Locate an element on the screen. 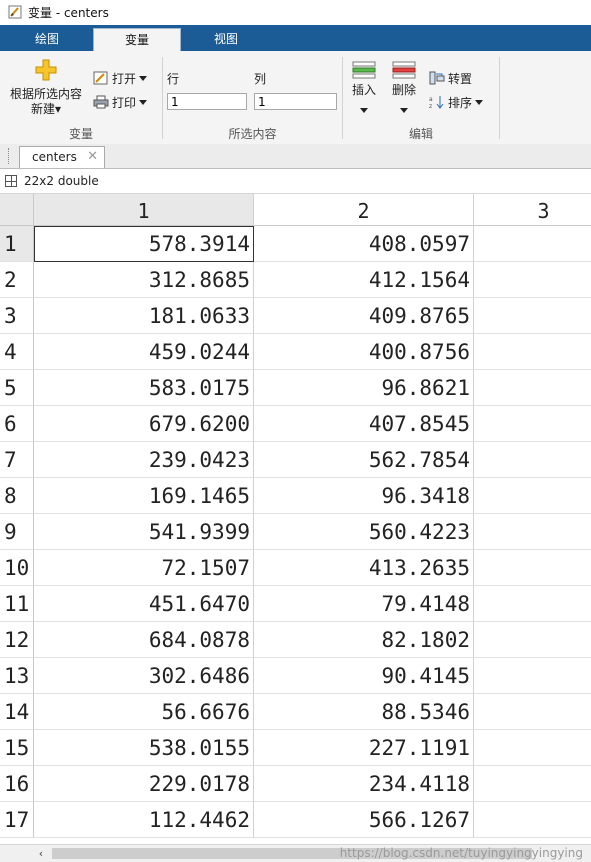 The width and height of the screenshot is (591, 862). table-cell: 413.2635 is located at coordinates (364, 568).